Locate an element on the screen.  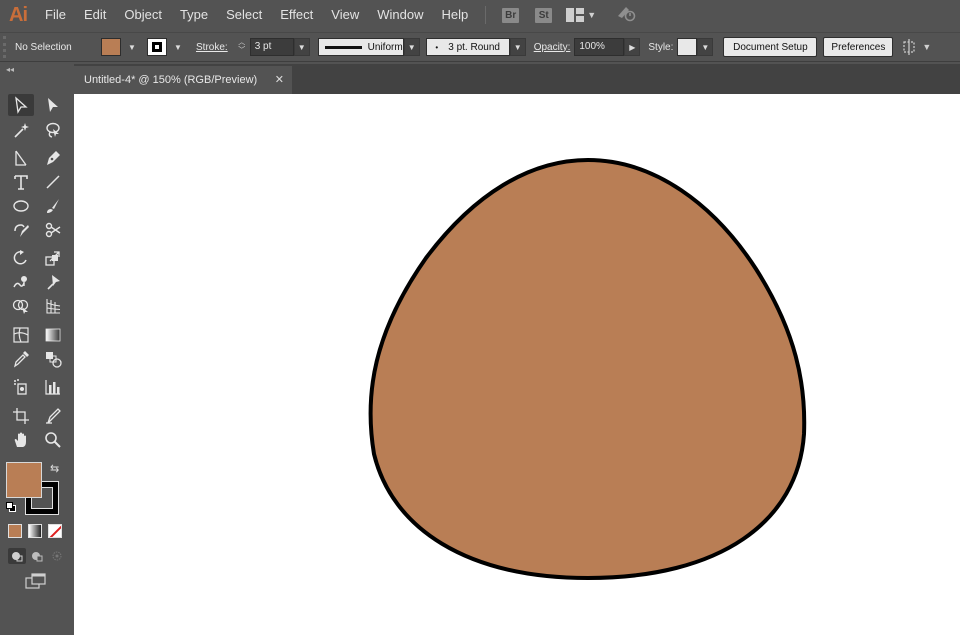
draw-behind-icon is located at coordinates (37, 556).